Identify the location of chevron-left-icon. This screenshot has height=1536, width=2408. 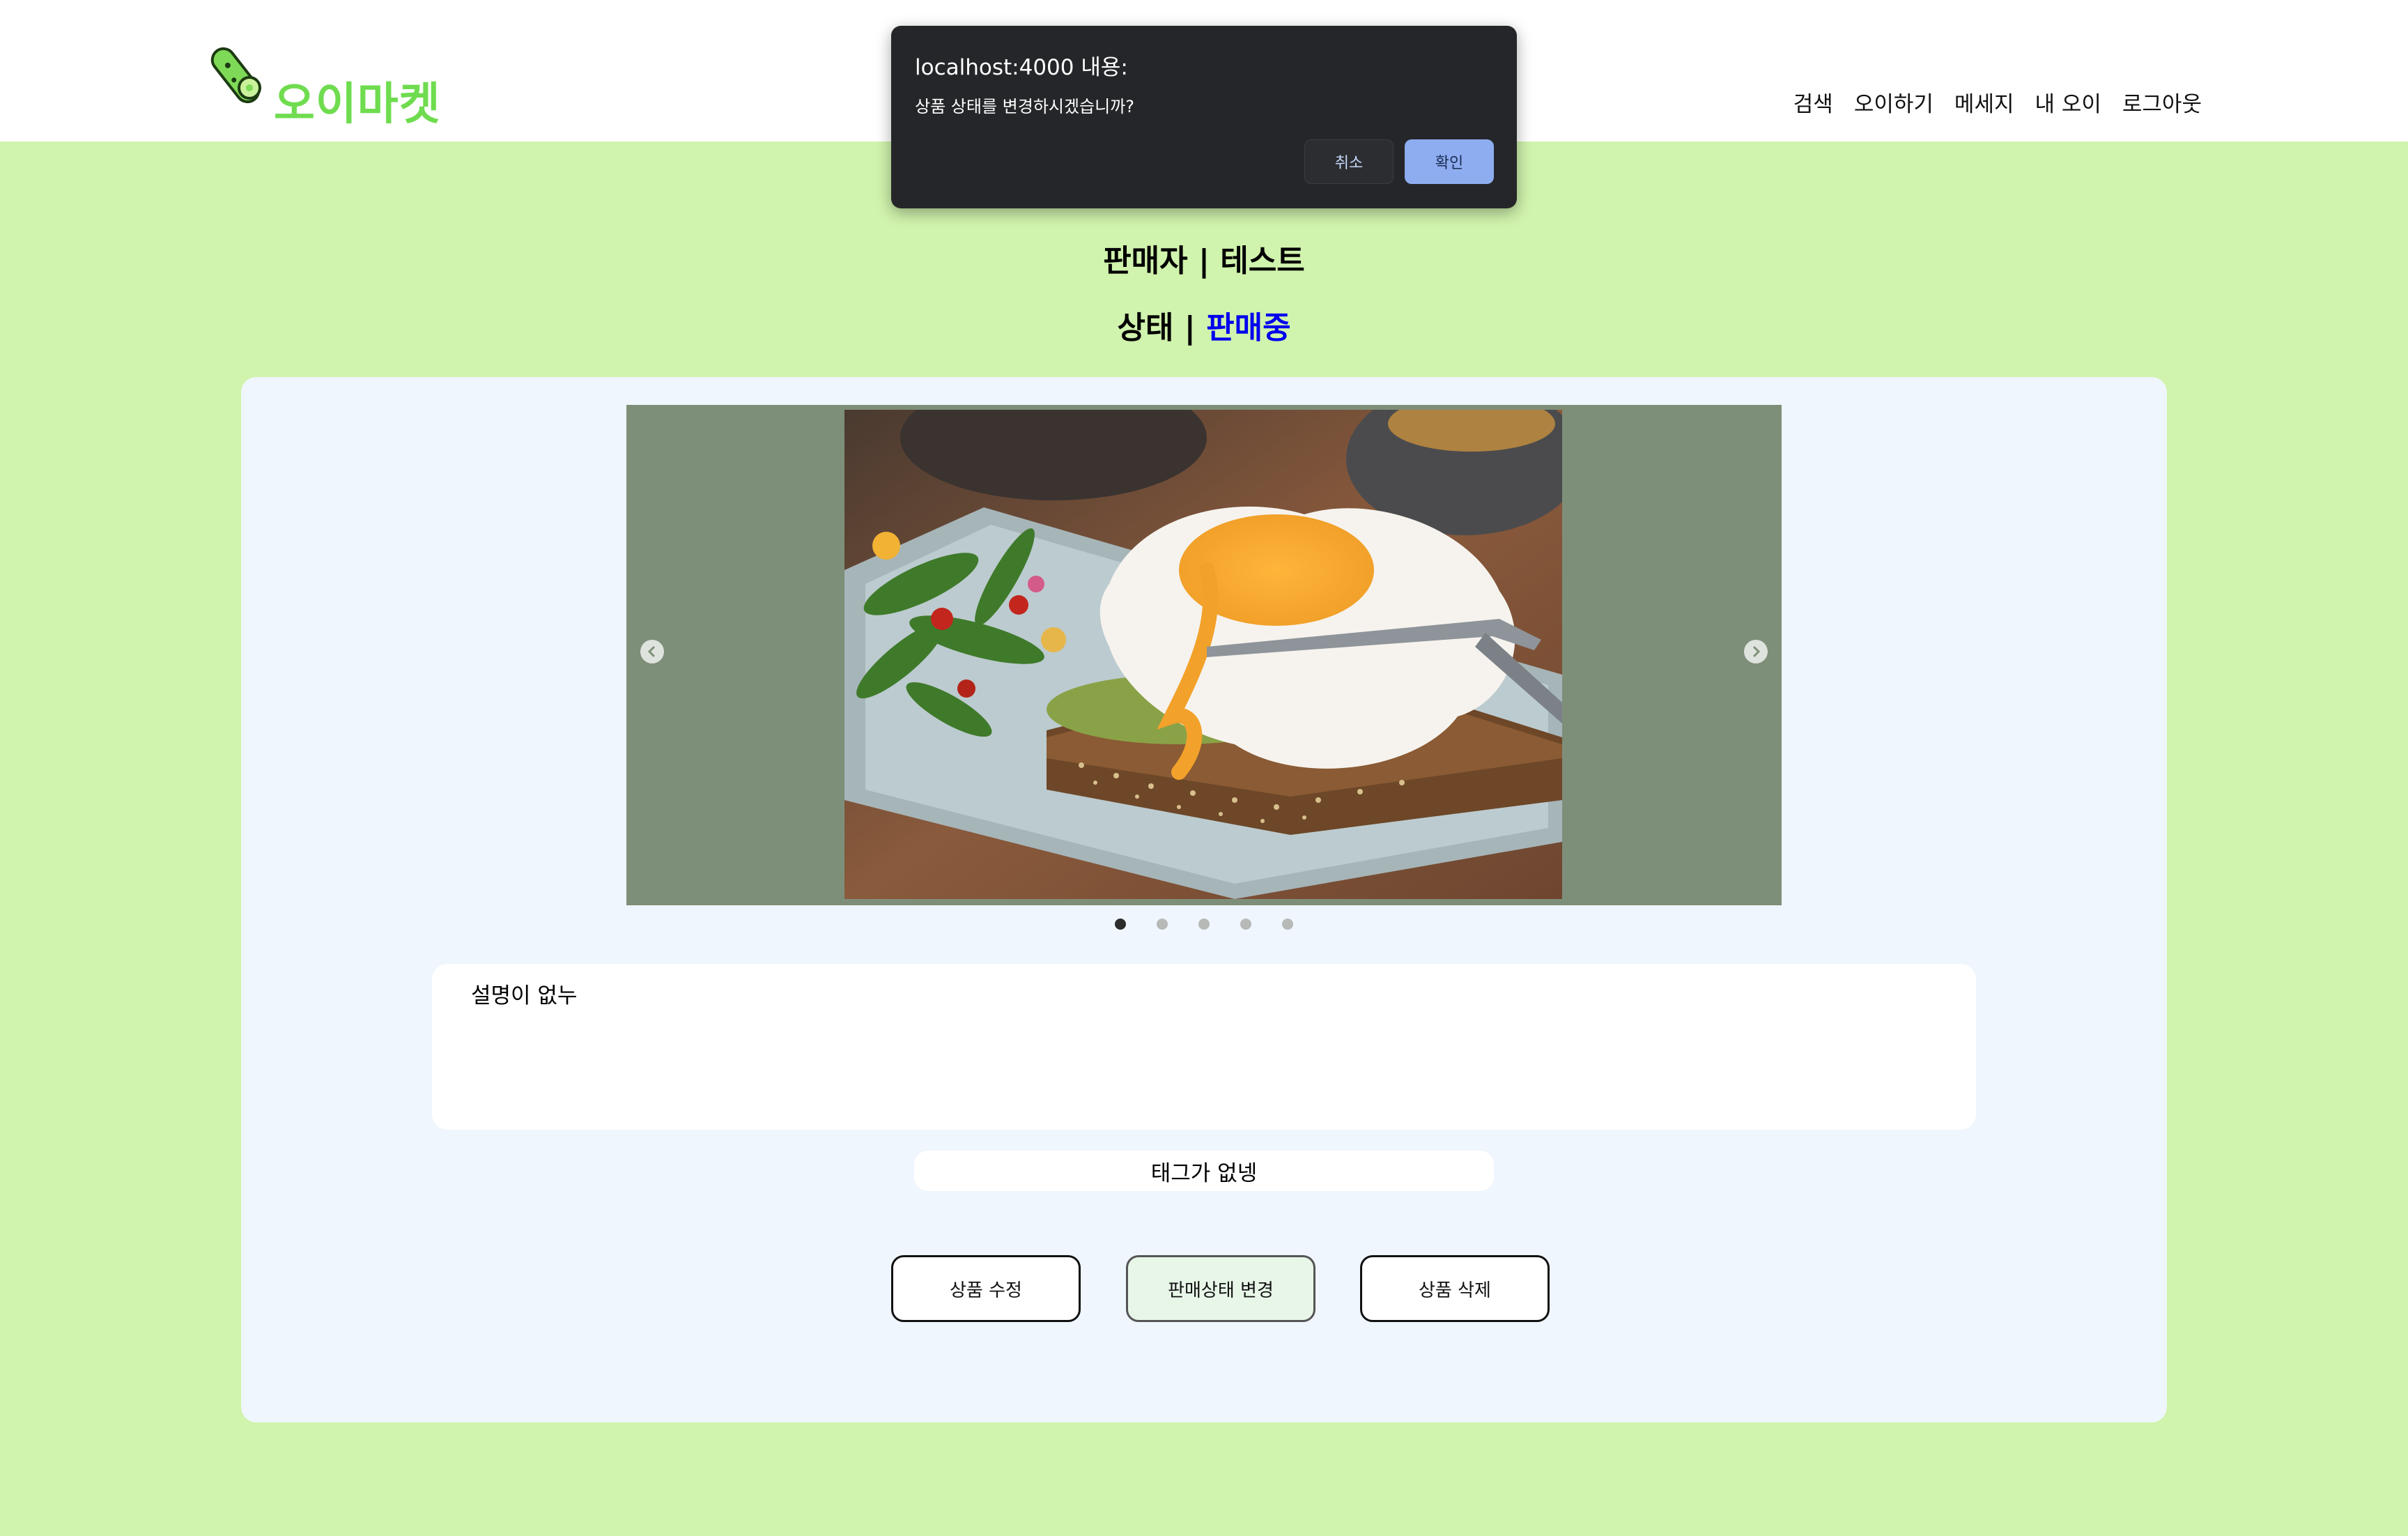
(651, 651).